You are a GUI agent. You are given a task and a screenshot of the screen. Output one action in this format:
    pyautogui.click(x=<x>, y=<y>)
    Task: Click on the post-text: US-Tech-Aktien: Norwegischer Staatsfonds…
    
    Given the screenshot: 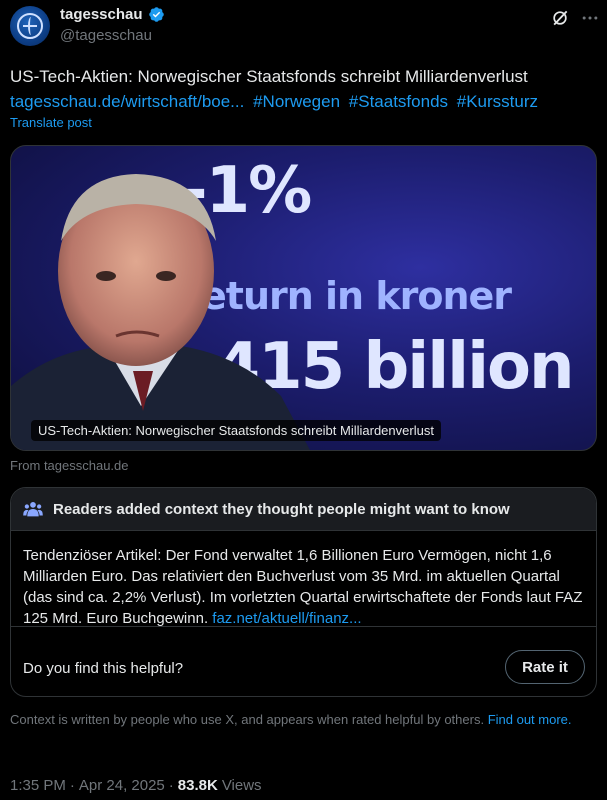 What is the action you would take?
    pyautogui.click(x=269, y=76)
    